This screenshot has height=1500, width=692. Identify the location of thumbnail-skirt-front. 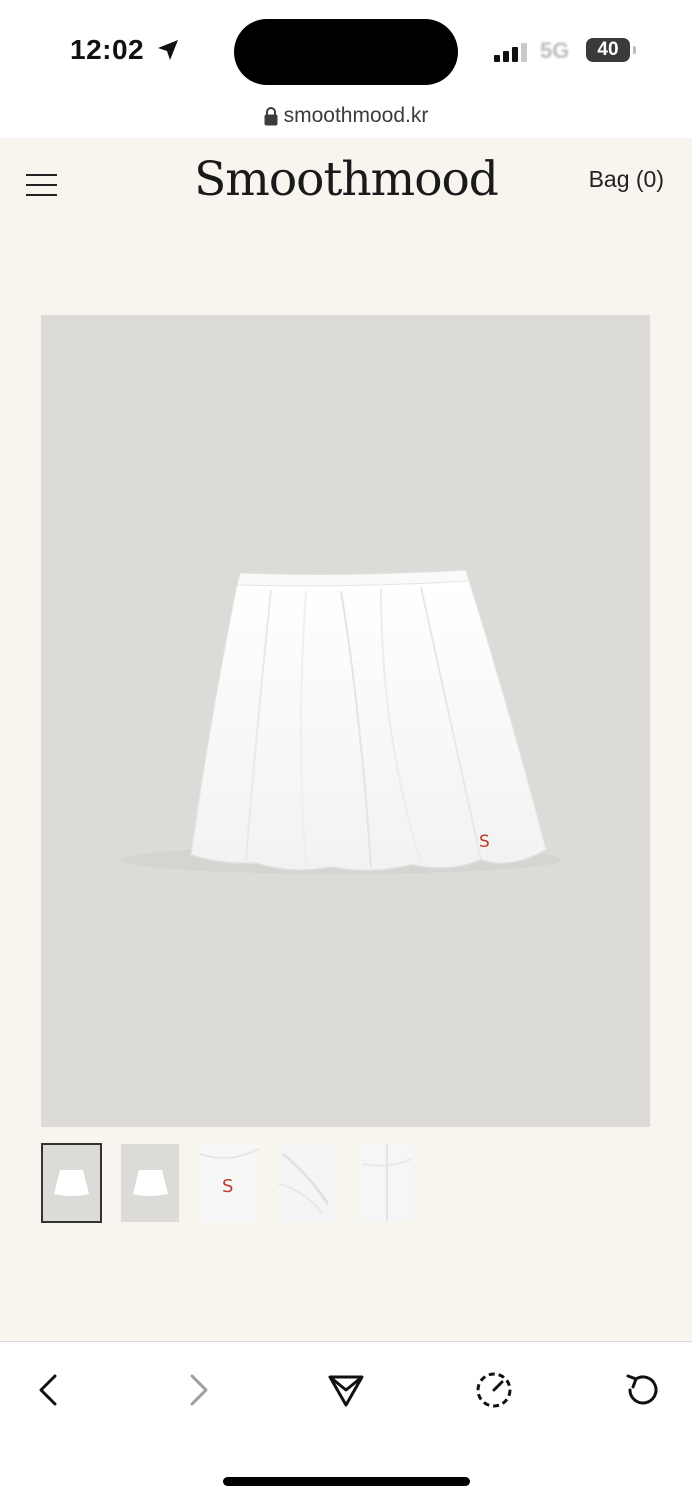
(71, 1183).